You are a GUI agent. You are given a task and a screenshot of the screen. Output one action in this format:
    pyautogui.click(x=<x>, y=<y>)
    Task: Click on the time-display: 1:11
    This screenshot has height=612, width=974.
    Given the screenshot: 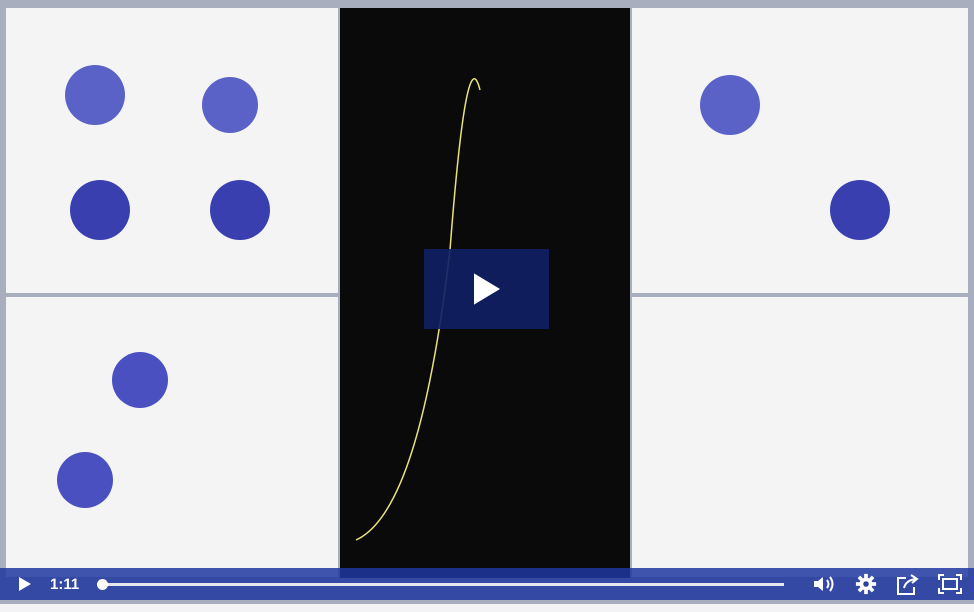 What is the action you would take?
    pyautogui.click(x=65, y=584)
    